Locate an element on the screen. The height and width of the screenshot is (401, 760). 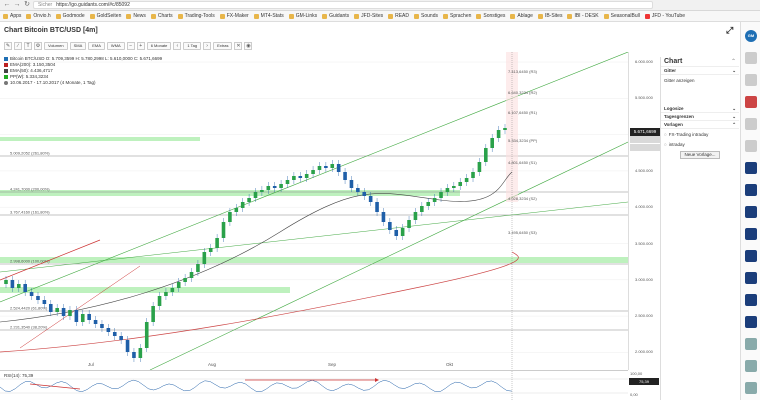
bookmark: IBI - DESK is located at coordinates (583, 16).